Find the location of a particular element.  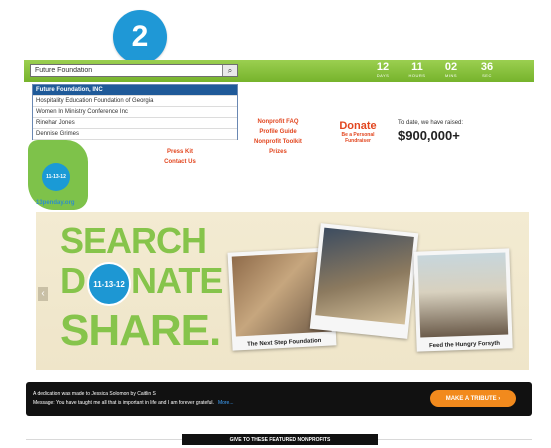

photo-violinist is located at coordinates (364, 281).